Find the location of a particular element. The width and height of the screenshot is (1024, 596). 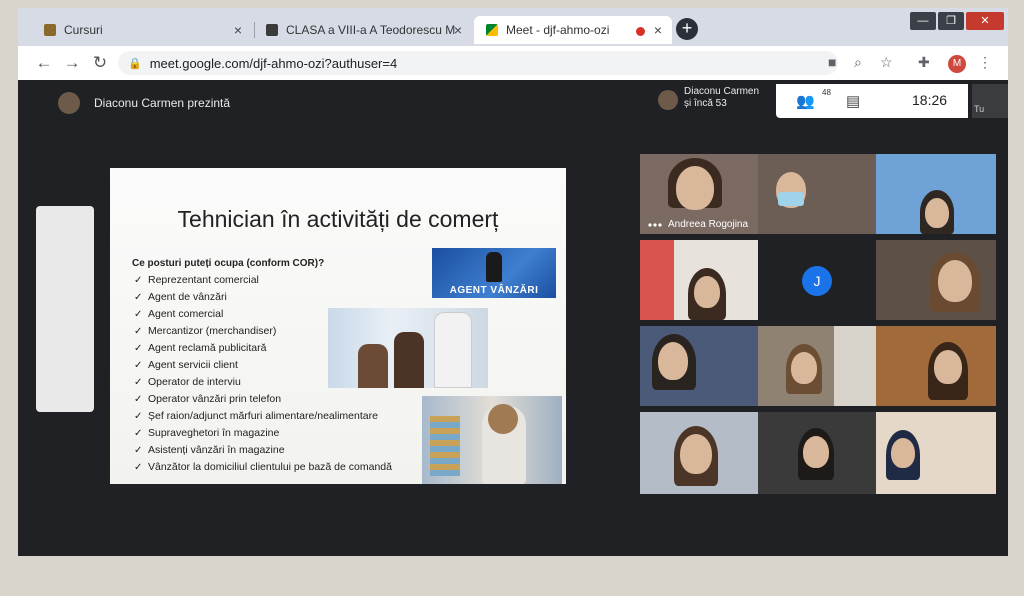

participants-count-badge: 48 is located at coordinates (826, 92).